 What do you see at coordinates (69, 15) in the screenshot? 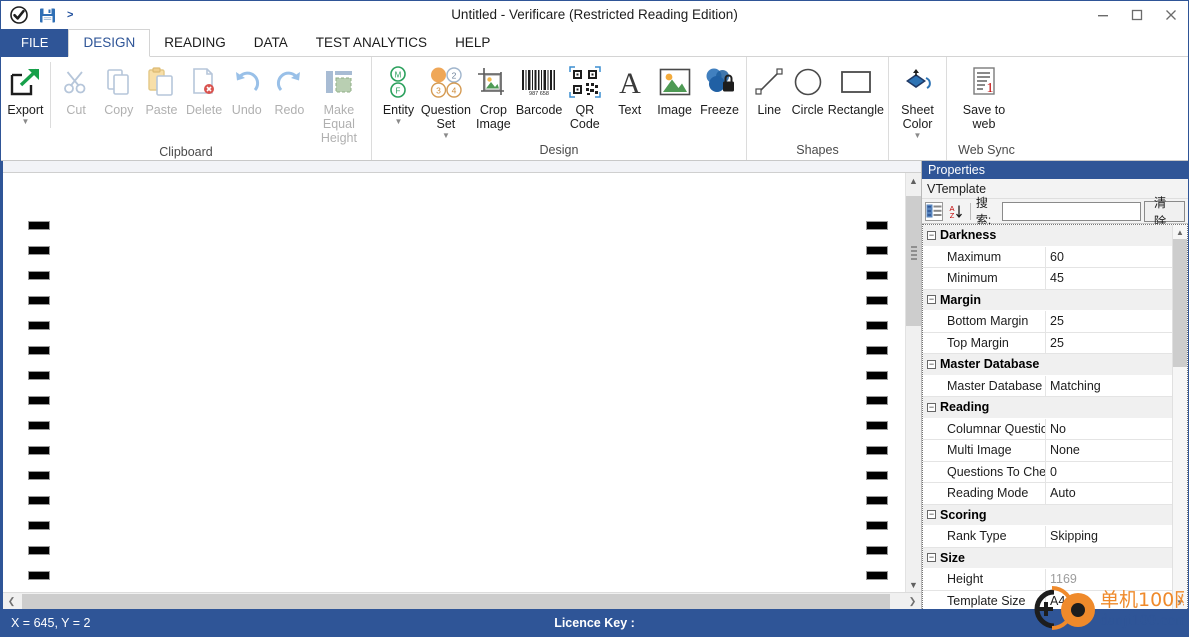
I see `customize-quick-access-chevron-icon: >` at bounding box center [69, 15].